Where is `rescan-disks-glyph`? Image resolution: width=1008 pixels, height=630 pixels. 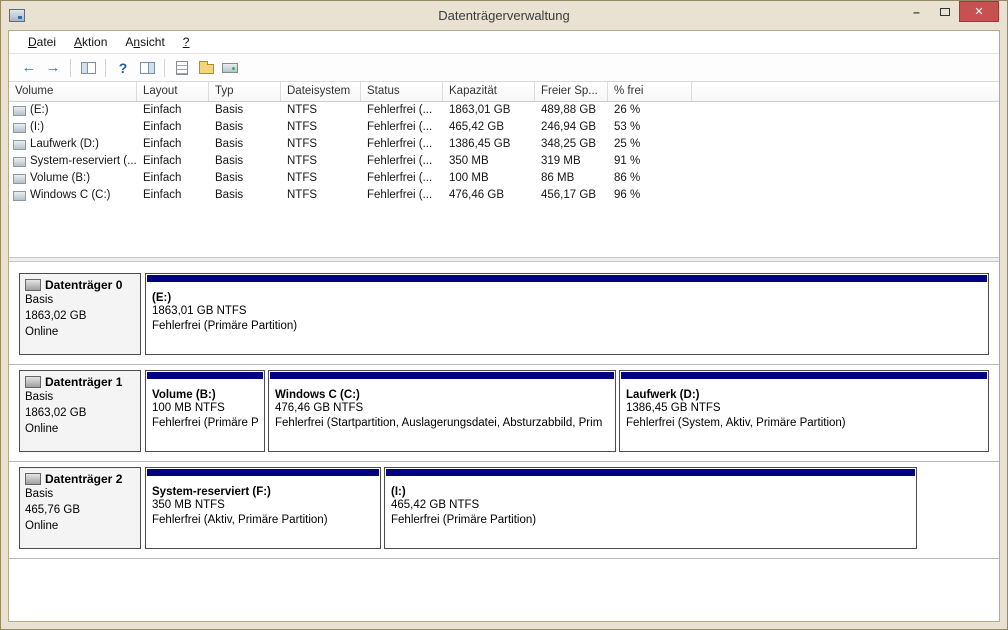 rescan-disks-glyph is located at coordinates (230, 67).